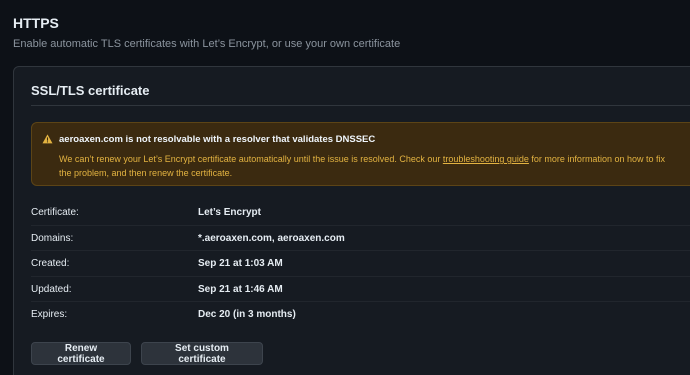  What do you see at coordinates (240, 289) in the screenshot?
I see `detail-value: Sep 21 at 1:46 AM` at bounding box center [240, 289].